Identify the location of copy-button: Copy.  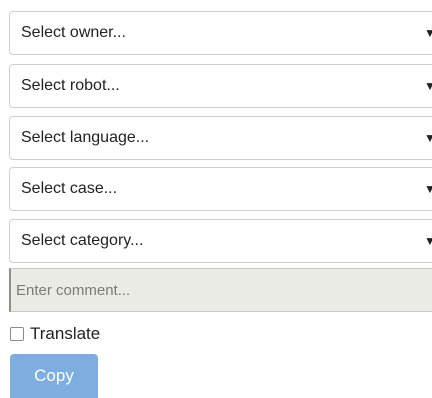
(54, 376).